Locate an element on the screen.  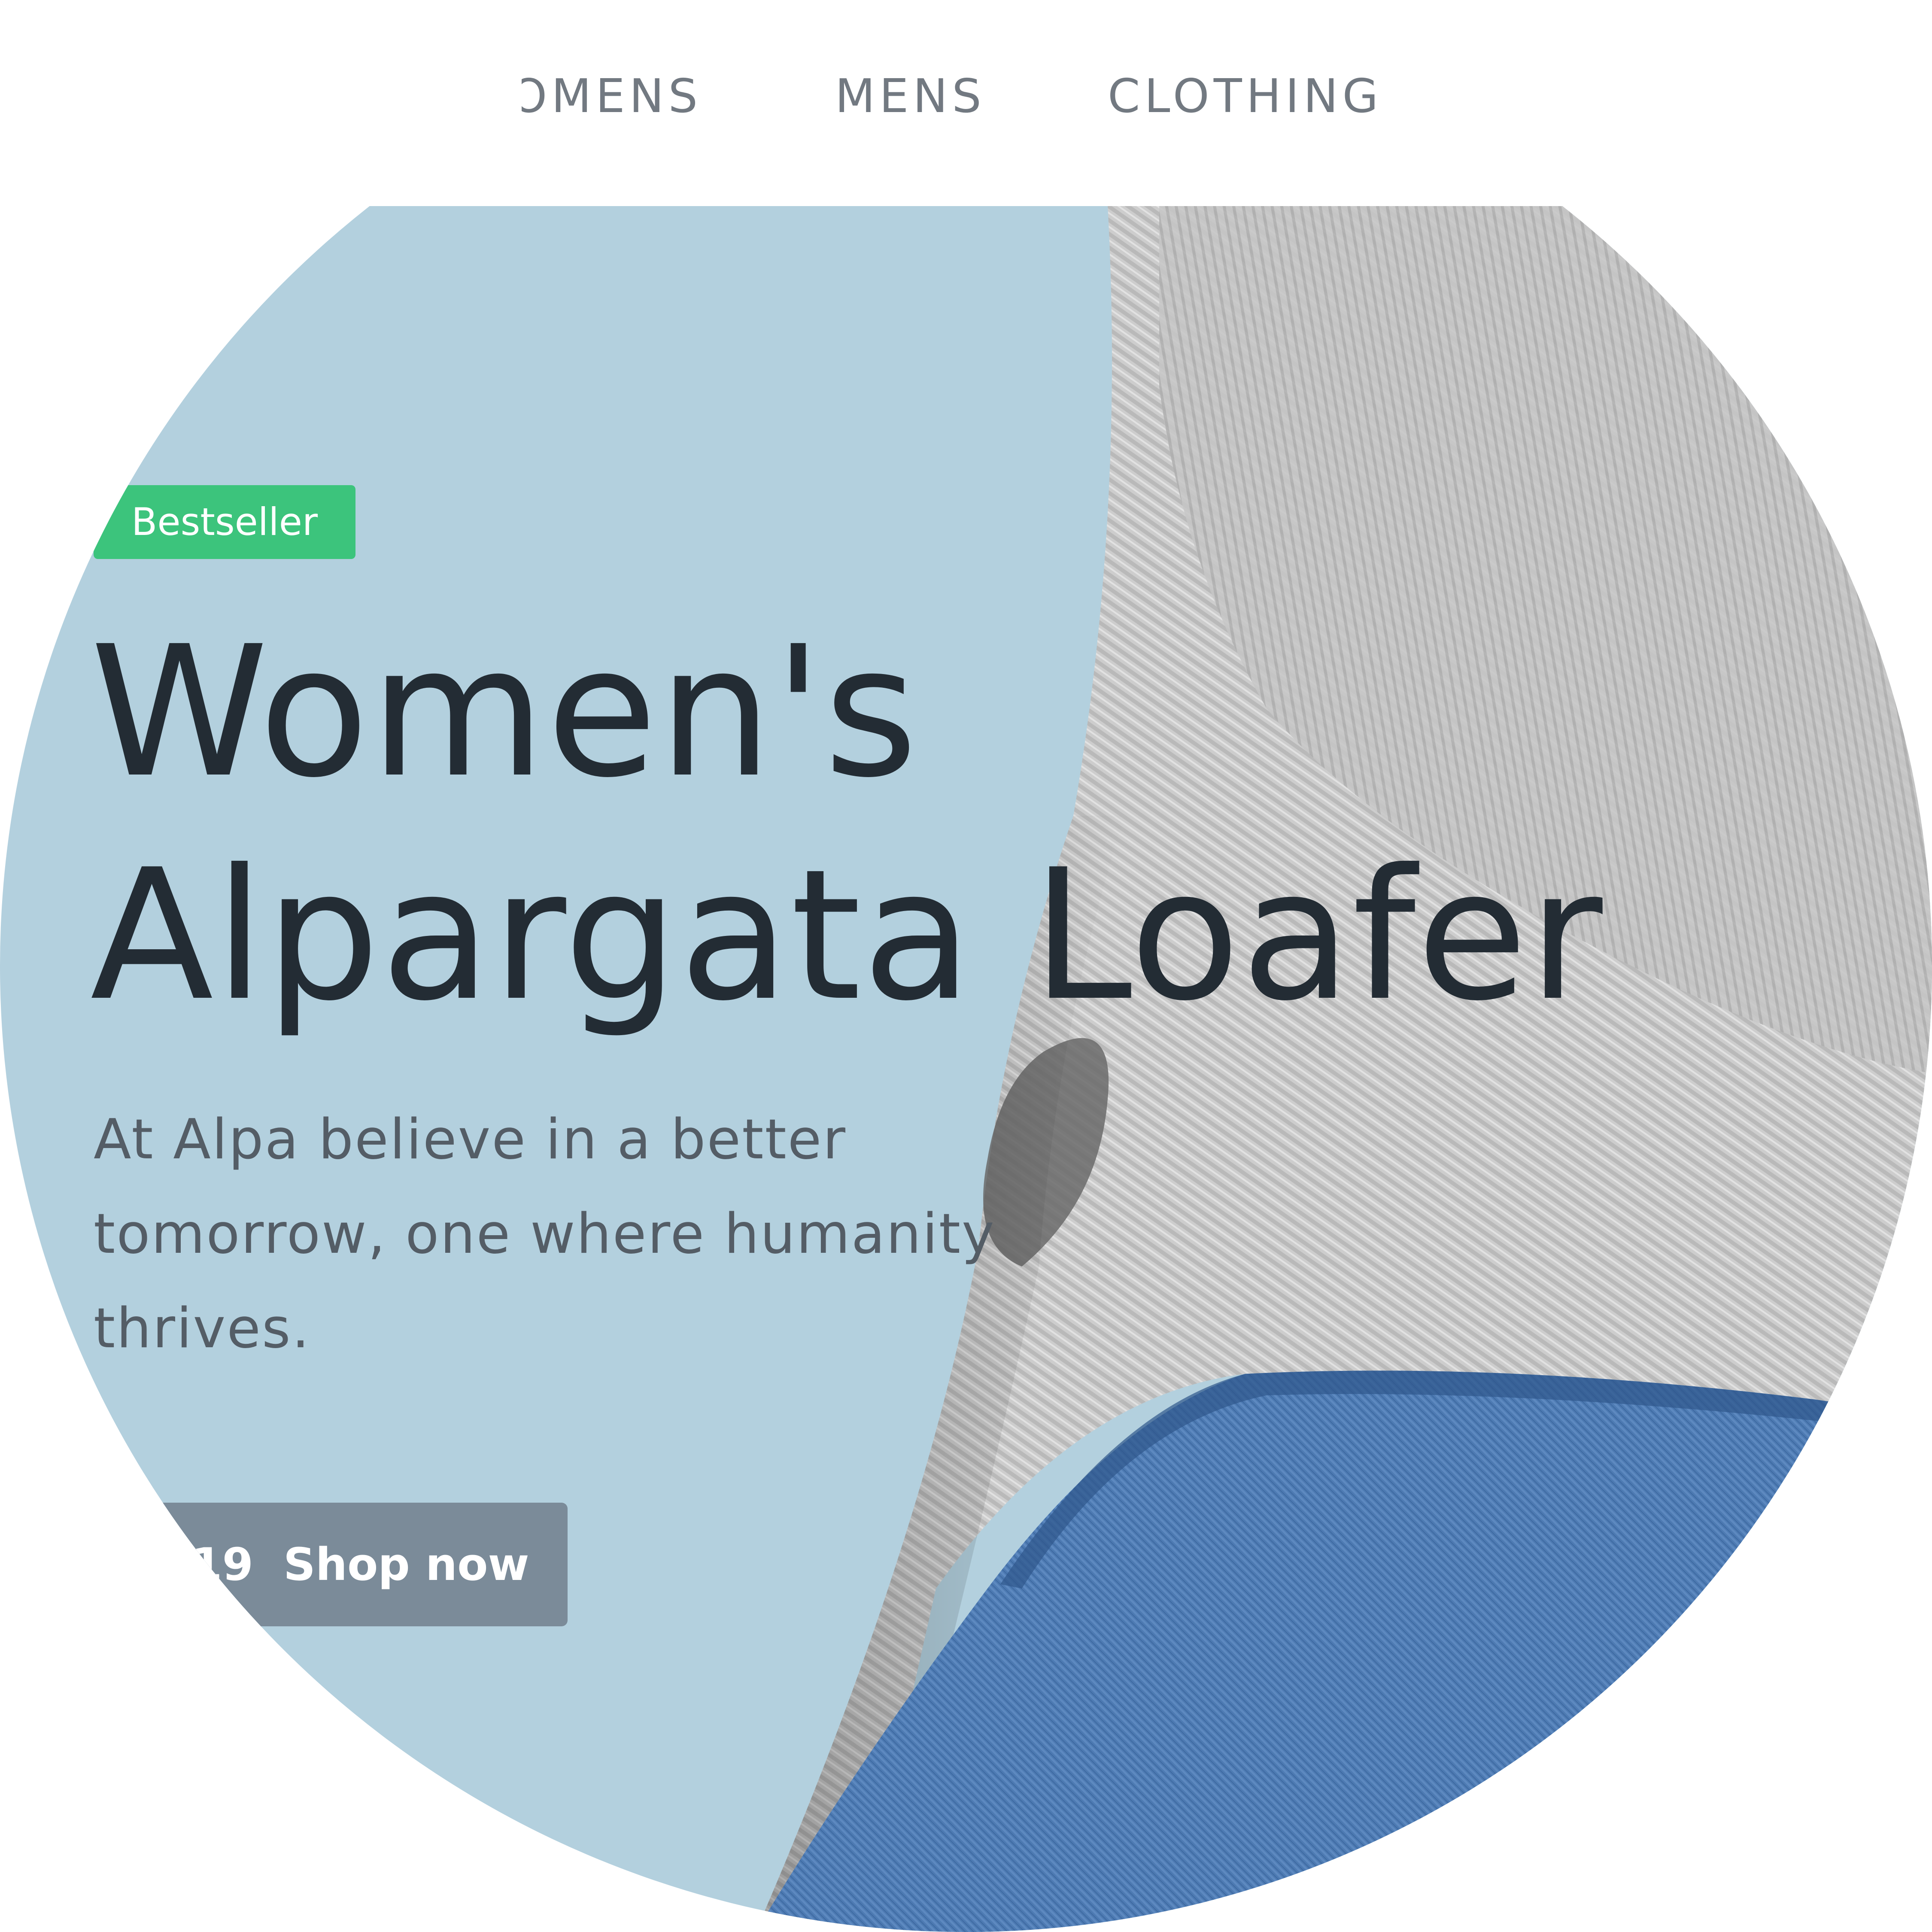
shop-now-button: $219 Shop now is located at coordinates (284, 1565).